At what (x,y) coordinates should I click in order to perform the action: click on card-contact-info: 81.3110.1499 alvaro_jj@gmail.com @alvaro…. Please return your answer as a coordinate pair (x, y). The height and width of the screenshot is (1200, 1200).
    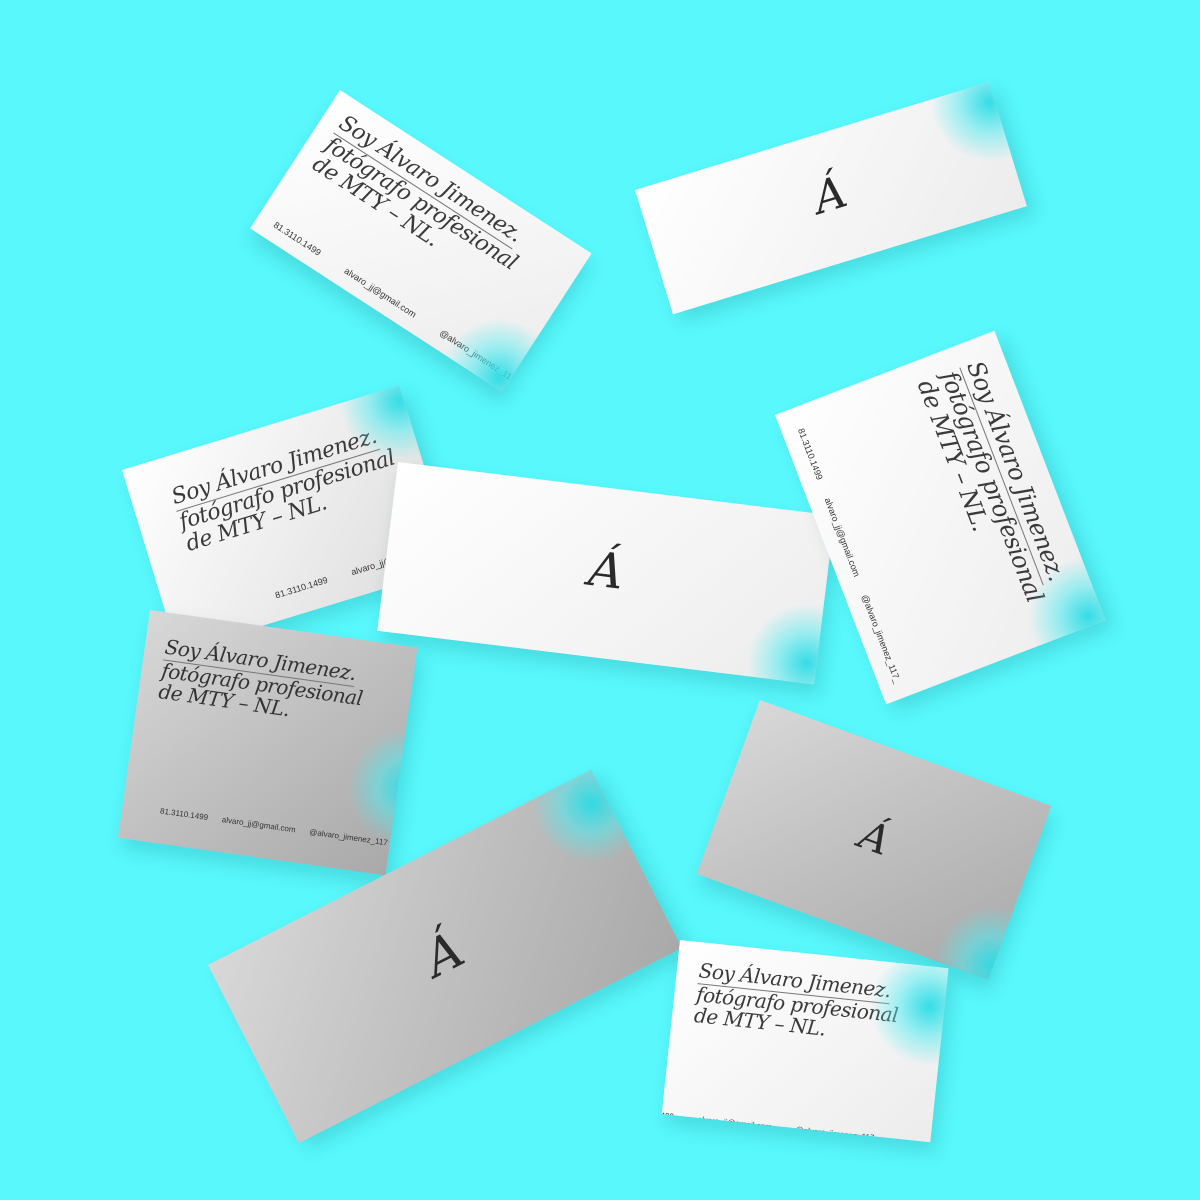
    Looking at the image, I should click on (770, 1124).